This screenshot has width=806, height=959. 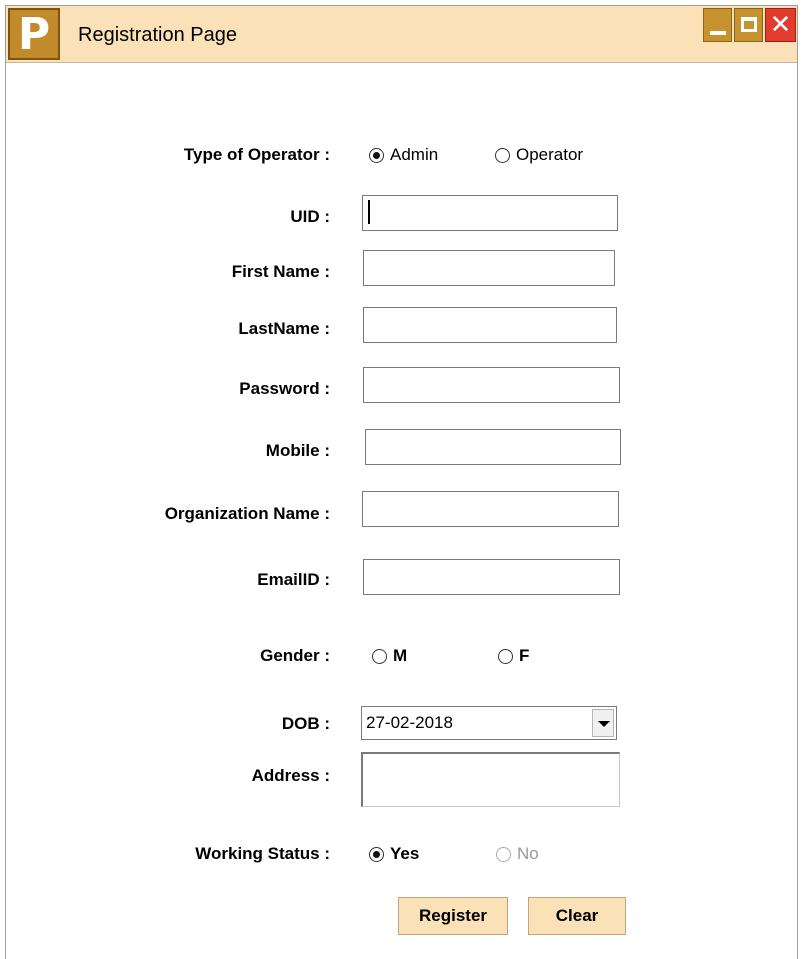 What do you see at coordinates (389, 656) in the screenshot?
I see `radio-gender-m: M` at bounding box center [389, 656].